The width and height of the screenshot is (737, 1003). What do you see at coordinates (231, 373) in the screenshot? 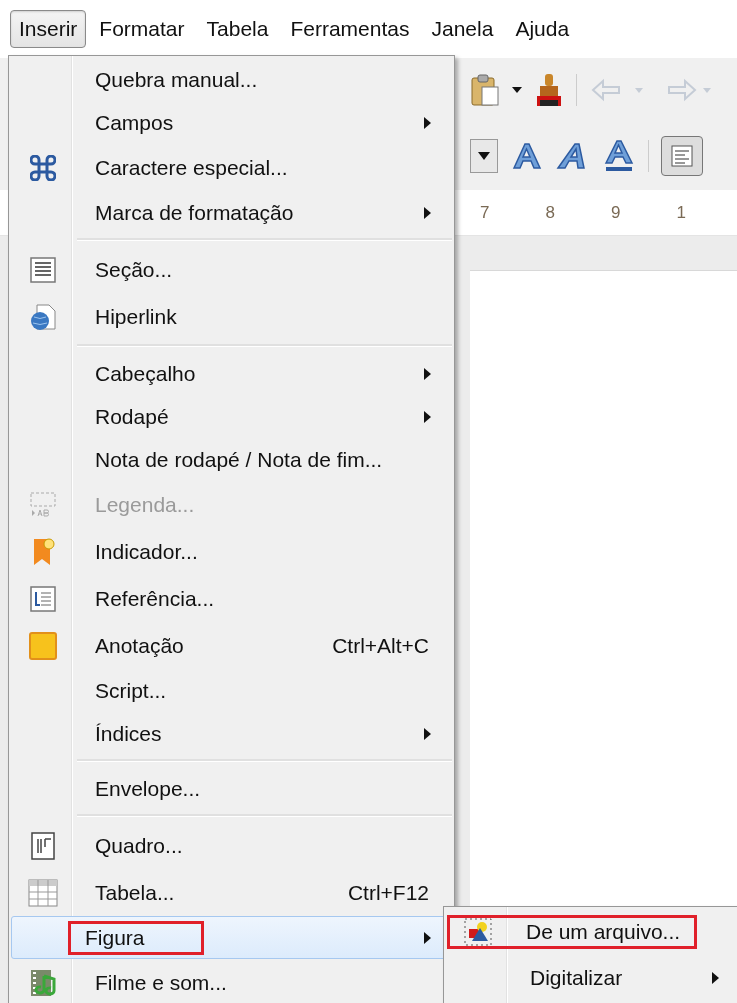
I see `menu-item: Cabeçalho` at bounding box center [231, 373].